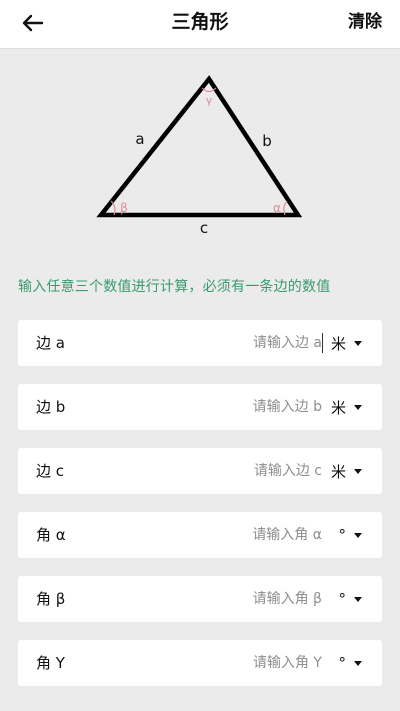 This screenshot has height=711, width=400. Describe the element at coordinates (222, 407) in the screenshot. I see `side-b-input` at that location.